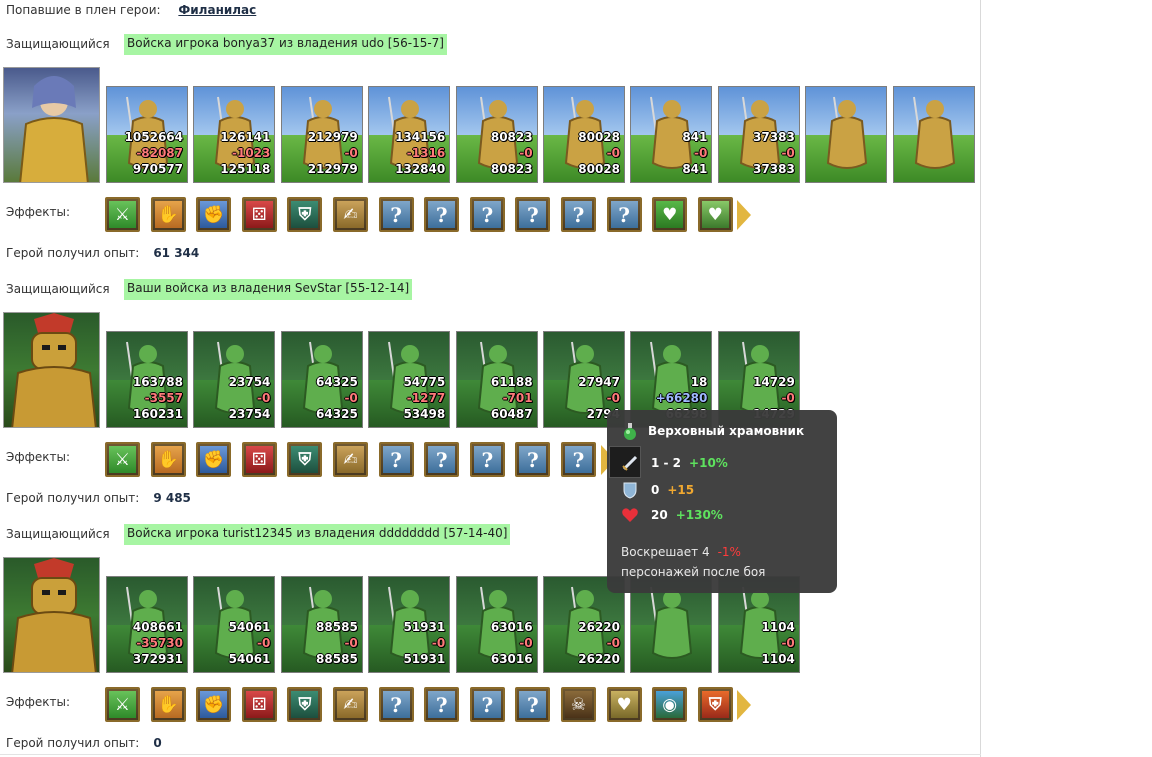 This screenshot has width=1152, height=757. What do you see at coordinates (234, 379) in the screenshot?
I see `elf-swordsman-icon: 23754 -0 23754` at bounding box center [234, 379].